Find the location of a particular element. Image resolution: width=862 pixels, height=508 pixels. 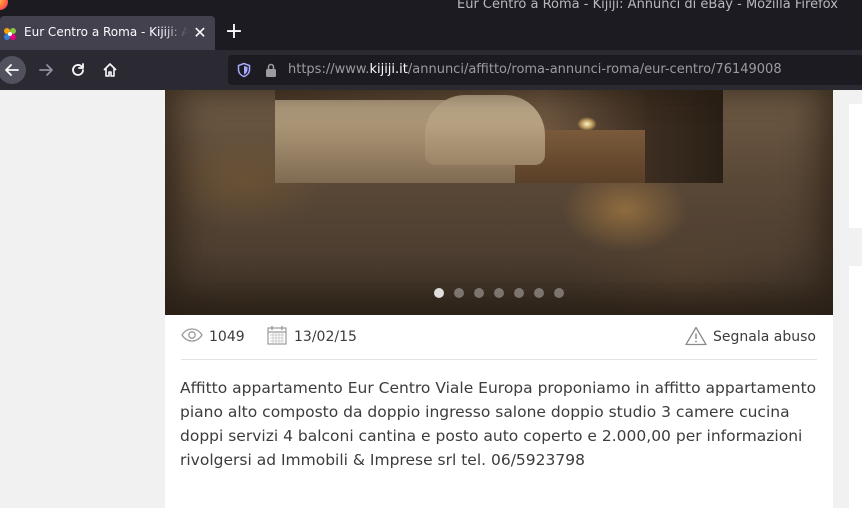

arrow-left-icon is located at coordinates (12, 70).